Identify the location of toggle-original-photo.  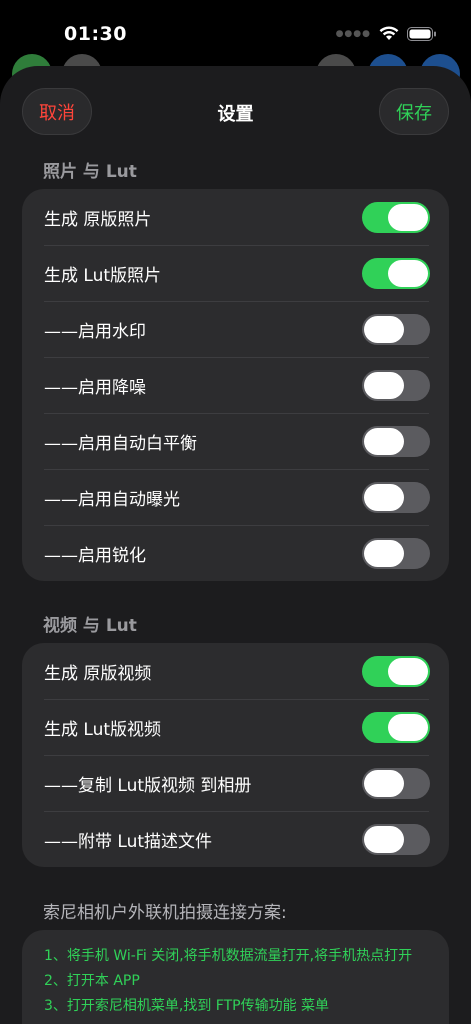
(396, 217).